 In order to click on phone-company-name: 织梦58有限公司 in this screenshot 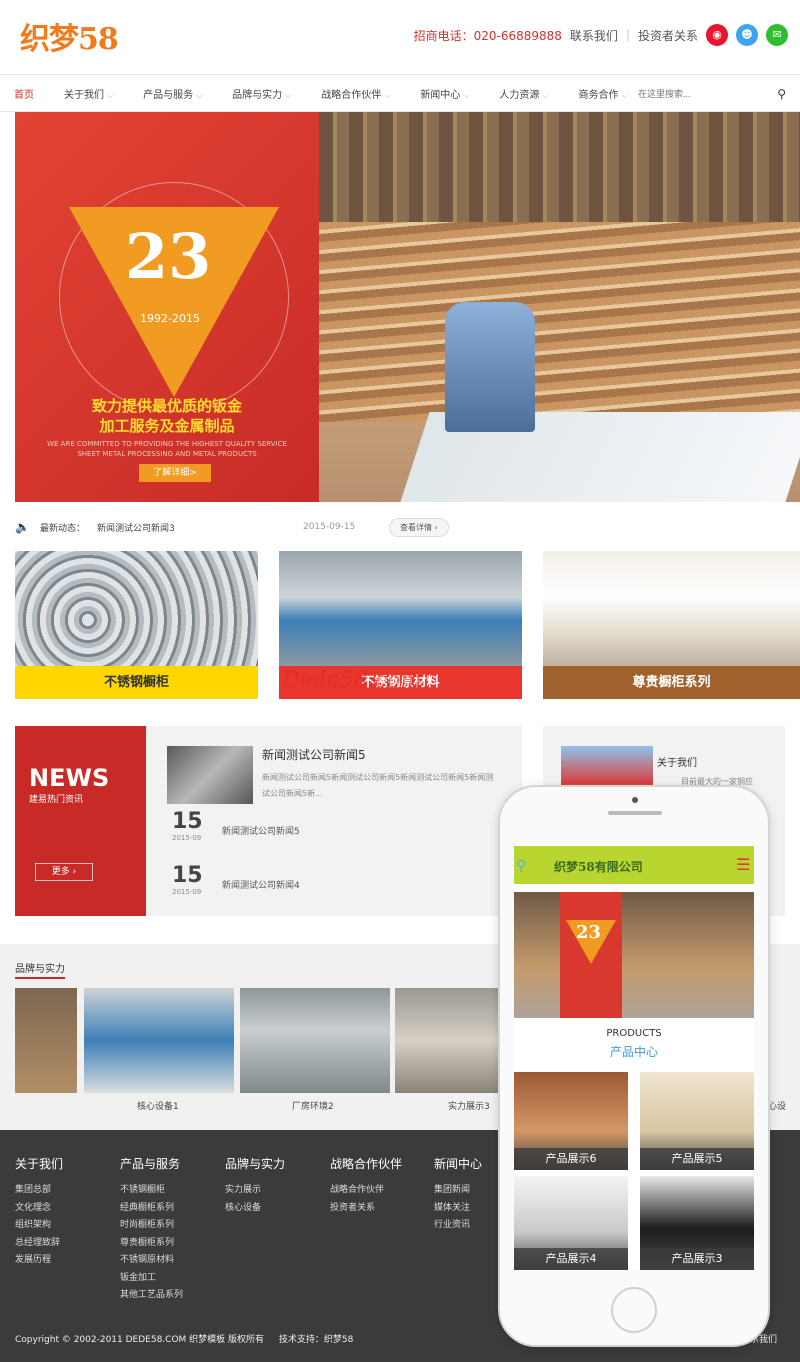, I will do `click(598, 867)`.